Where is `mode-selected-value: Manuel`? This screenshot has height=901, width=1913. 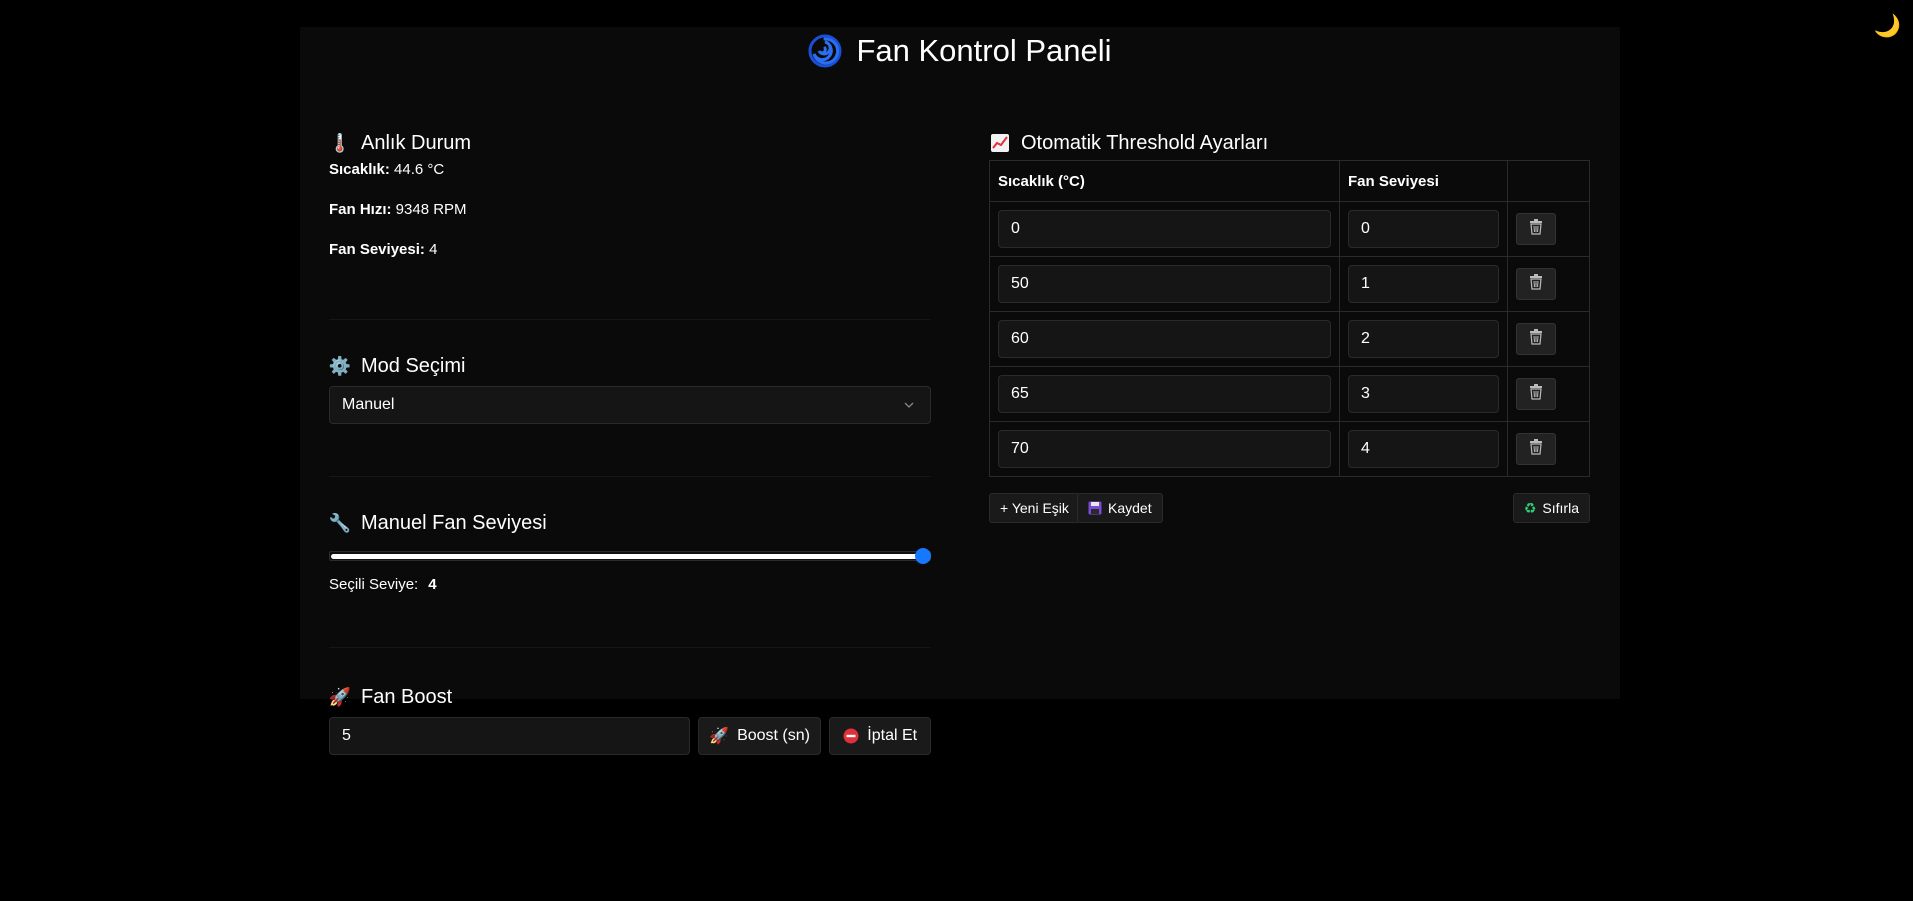
mode-selected-value: Manuel is located at coordinates (368, 404).